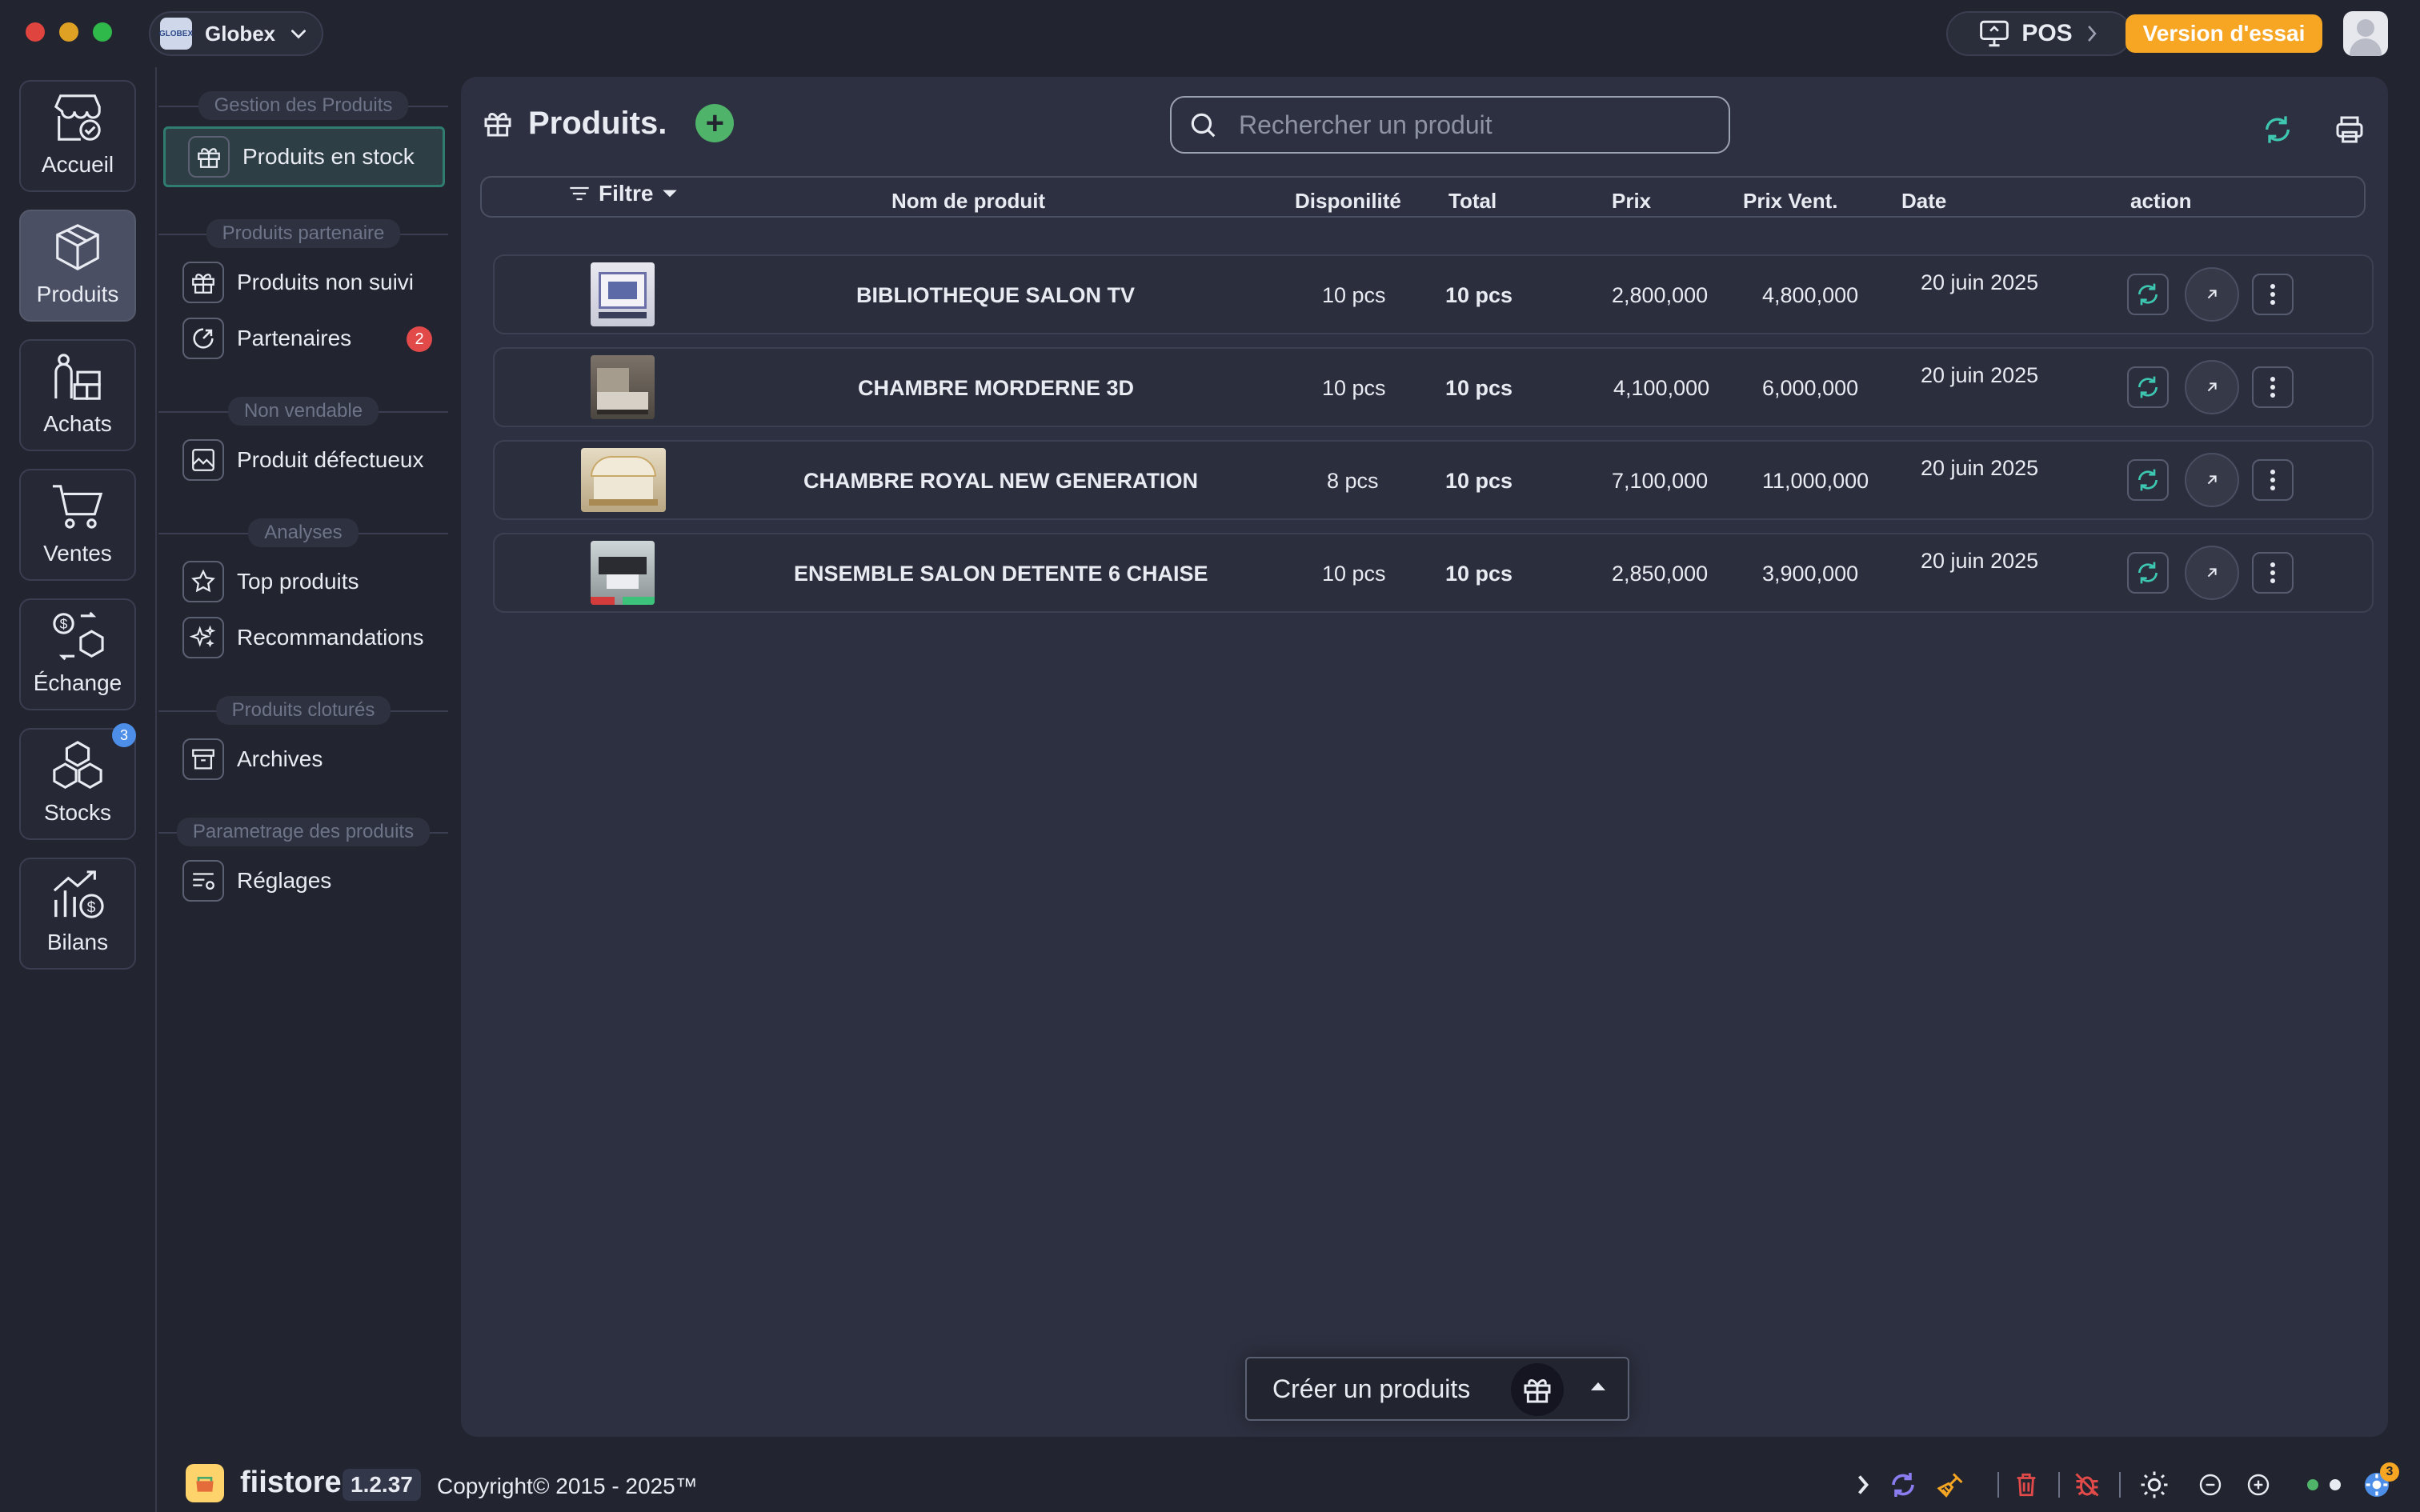 This screenshot has width=2420, height=1512. I want to click on debug-button, so click(2087, 1485).